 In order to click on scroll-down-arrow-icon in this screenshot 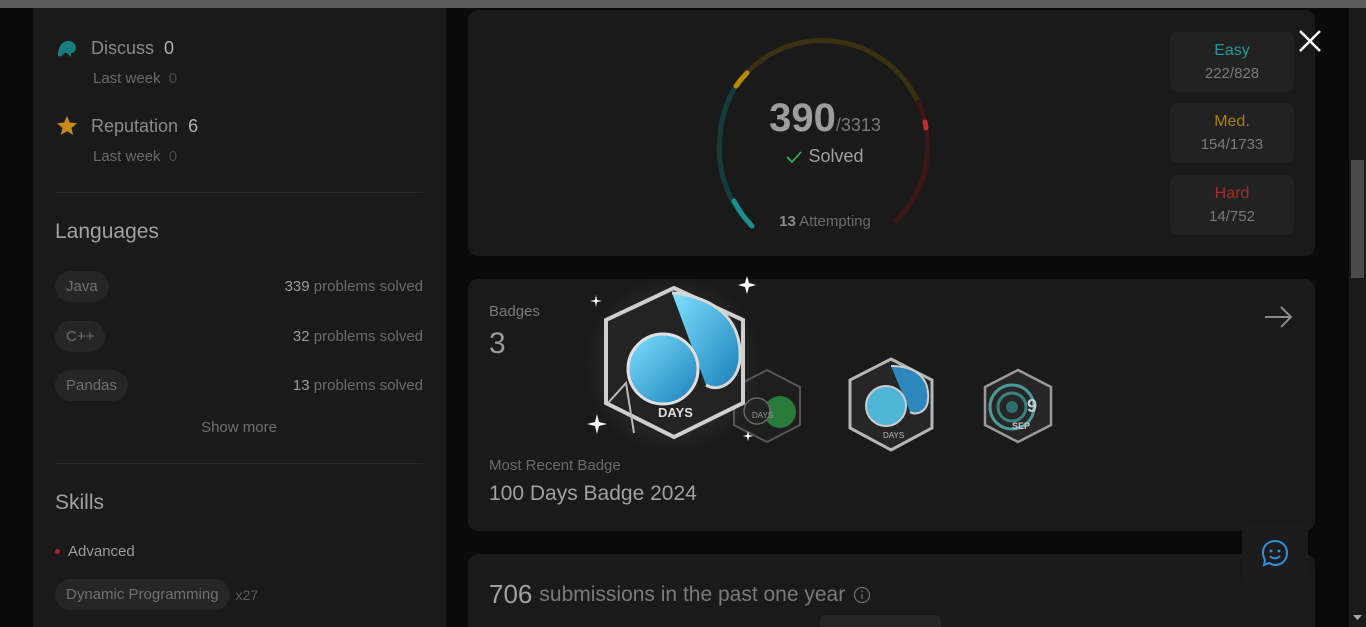, I will do `click(1357, 618)`.